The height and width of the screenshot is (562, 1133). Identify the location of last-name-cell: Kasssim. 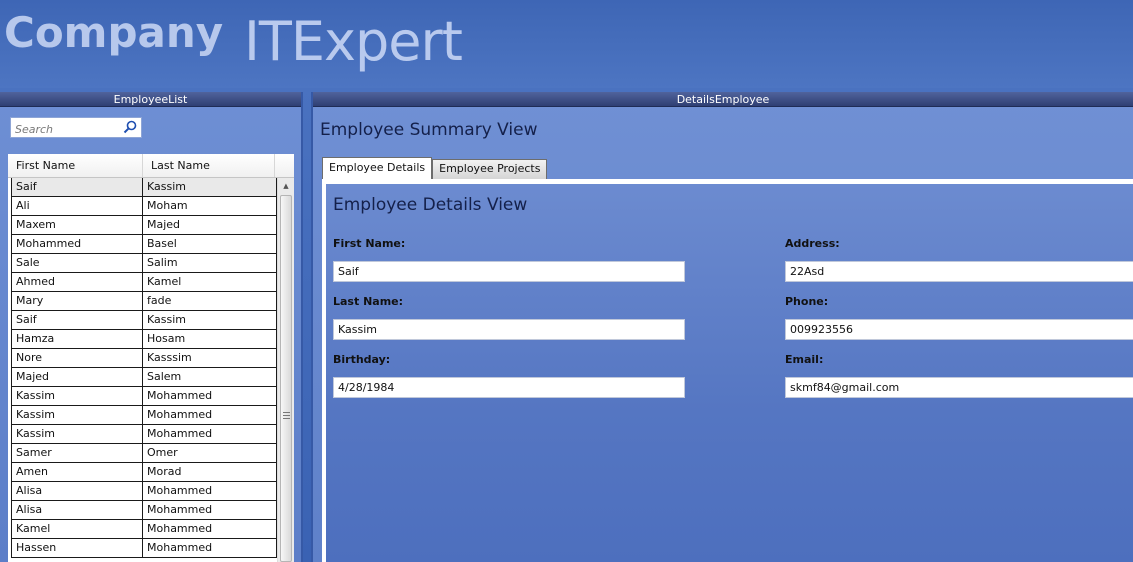
(210, 358).